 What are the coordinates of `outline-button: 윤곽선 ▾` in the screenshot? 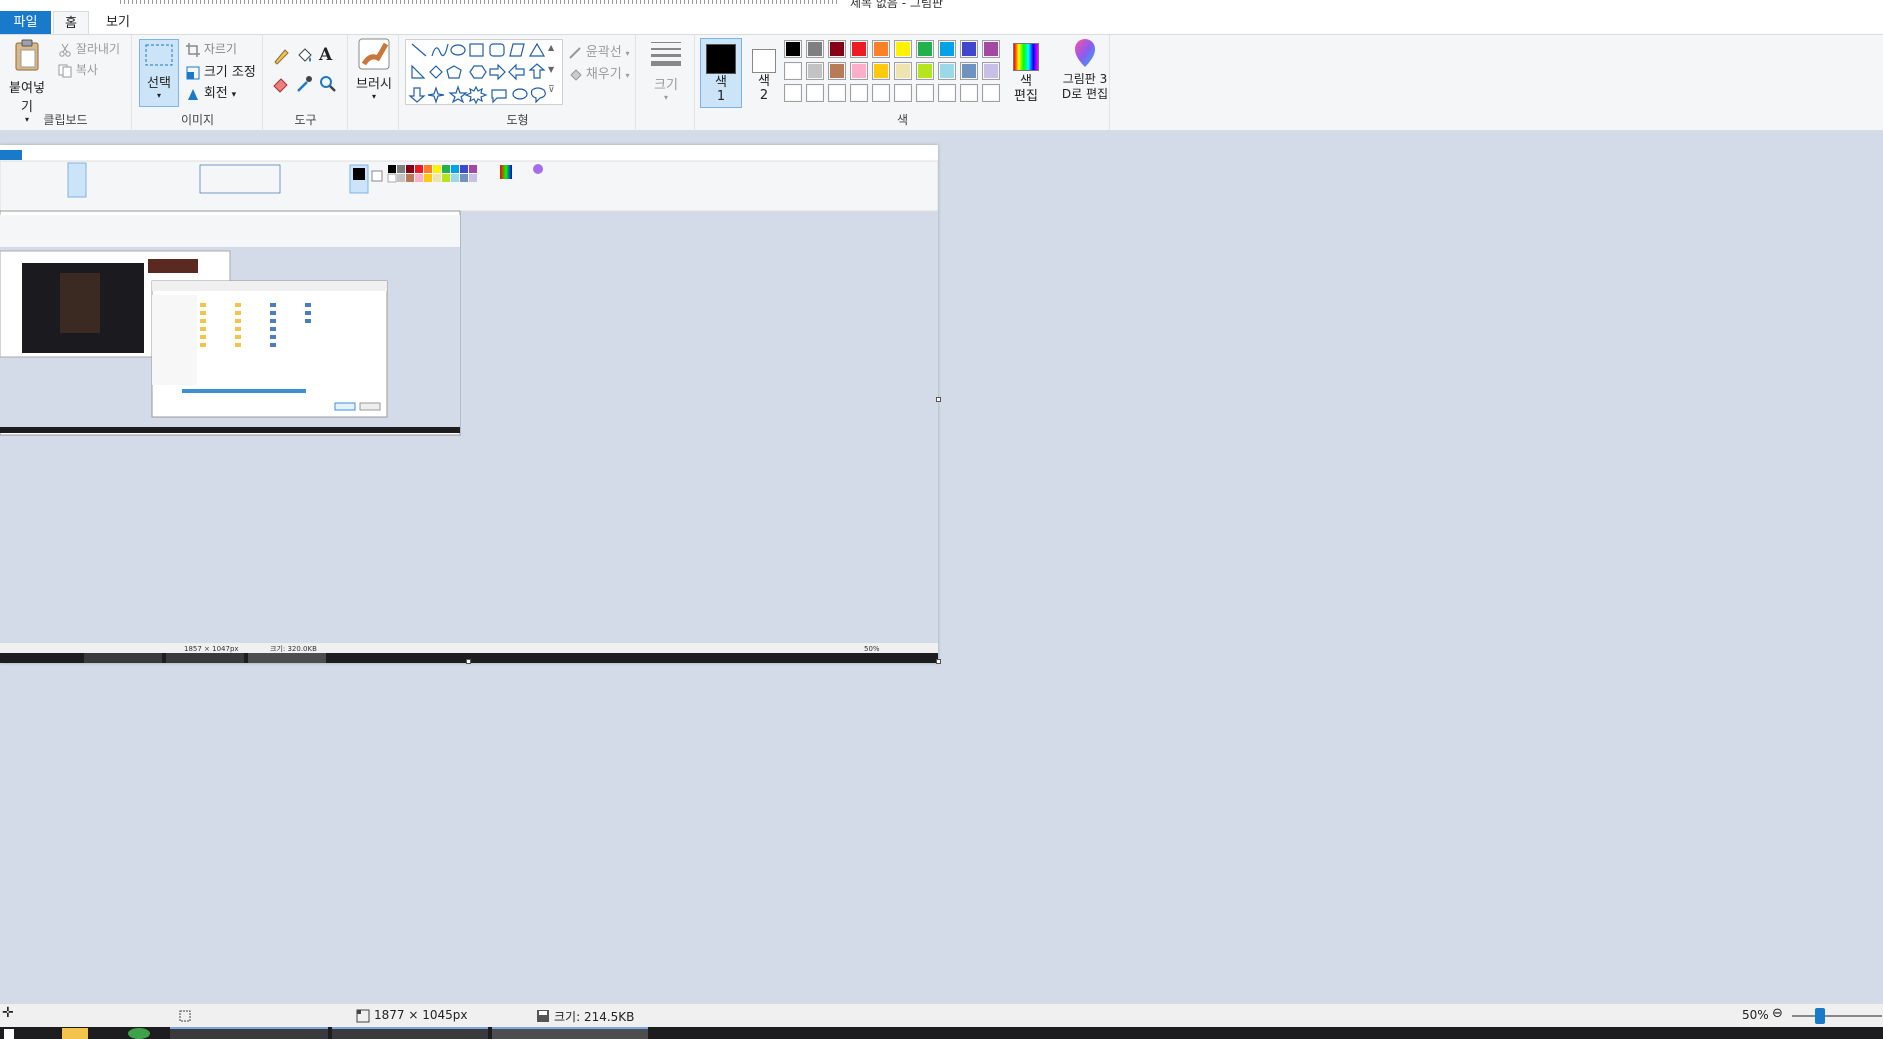 It's located at (599, 50).